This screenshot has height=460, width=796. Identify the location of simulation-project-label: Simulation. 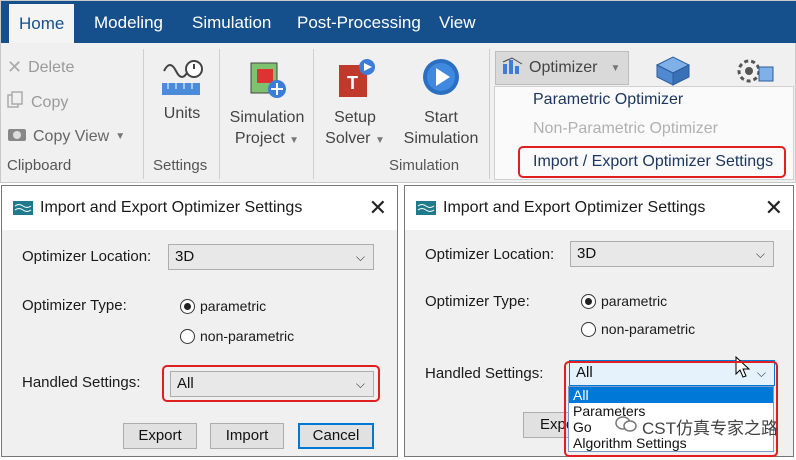
(267, 117).